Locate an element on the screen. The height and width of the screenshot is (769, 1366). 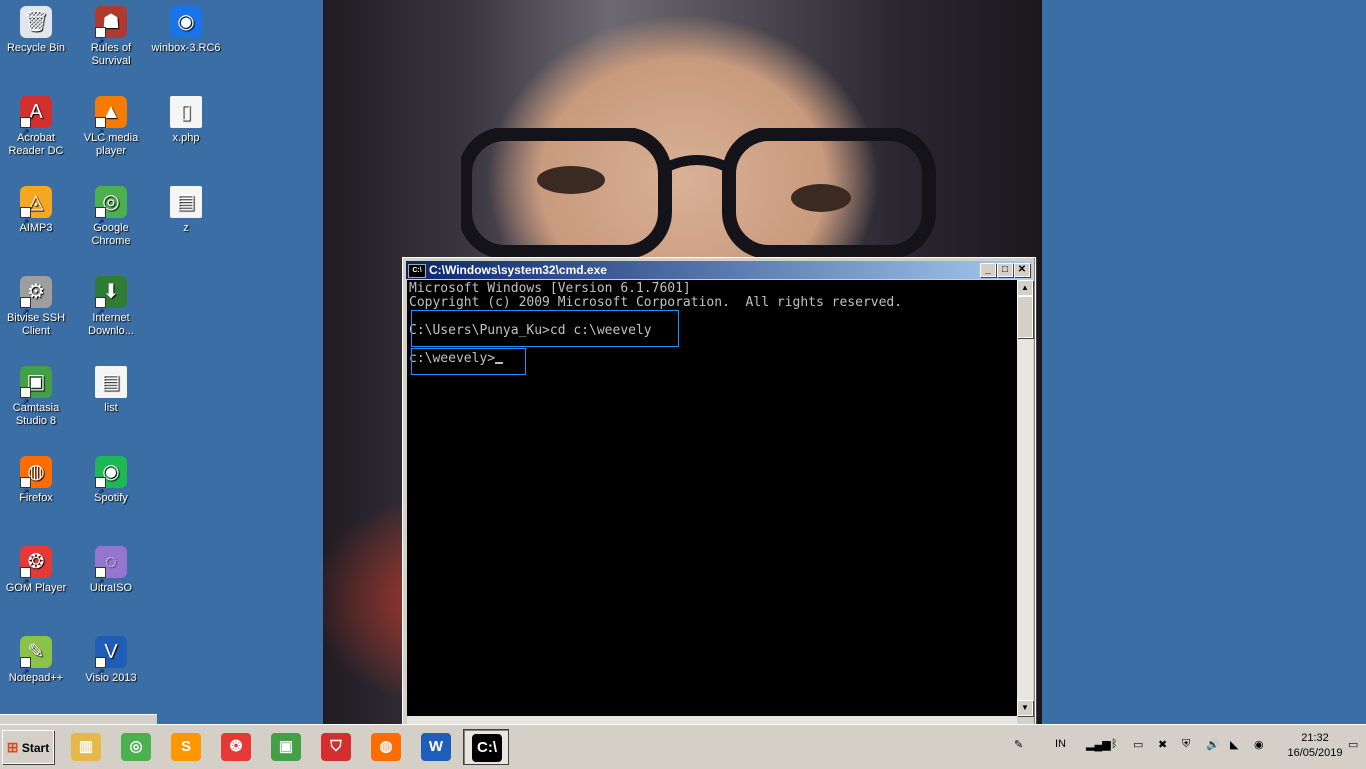
desktop-icon-label: Firefox is located at coordinates (36, 498).